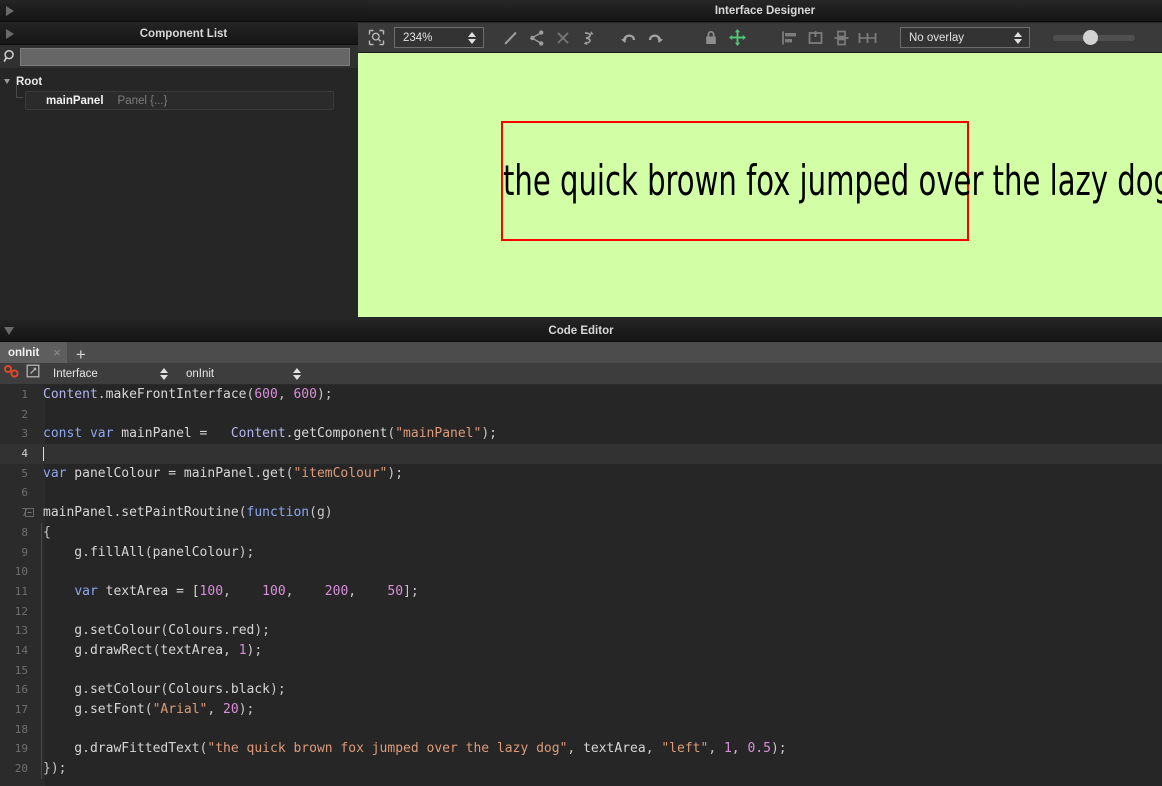 The image size is (1162, 786). Describe the element at coordinates (21, 670) in the screenshot. I see `line-number: 15` at that location.